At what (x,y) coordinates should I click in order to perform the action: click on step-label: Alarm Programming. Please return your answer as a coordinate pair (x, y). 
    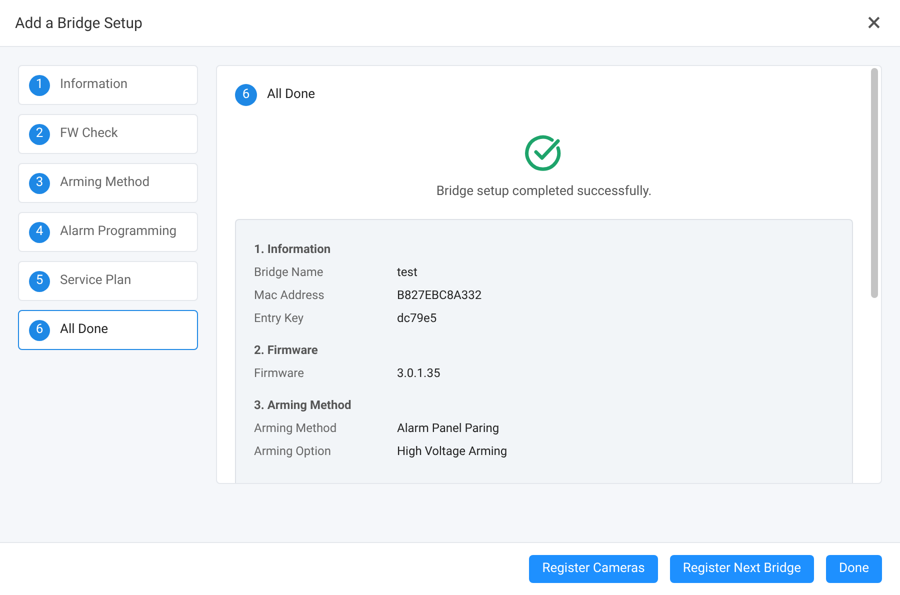
    Looking at the image, I should click on (118, 232).